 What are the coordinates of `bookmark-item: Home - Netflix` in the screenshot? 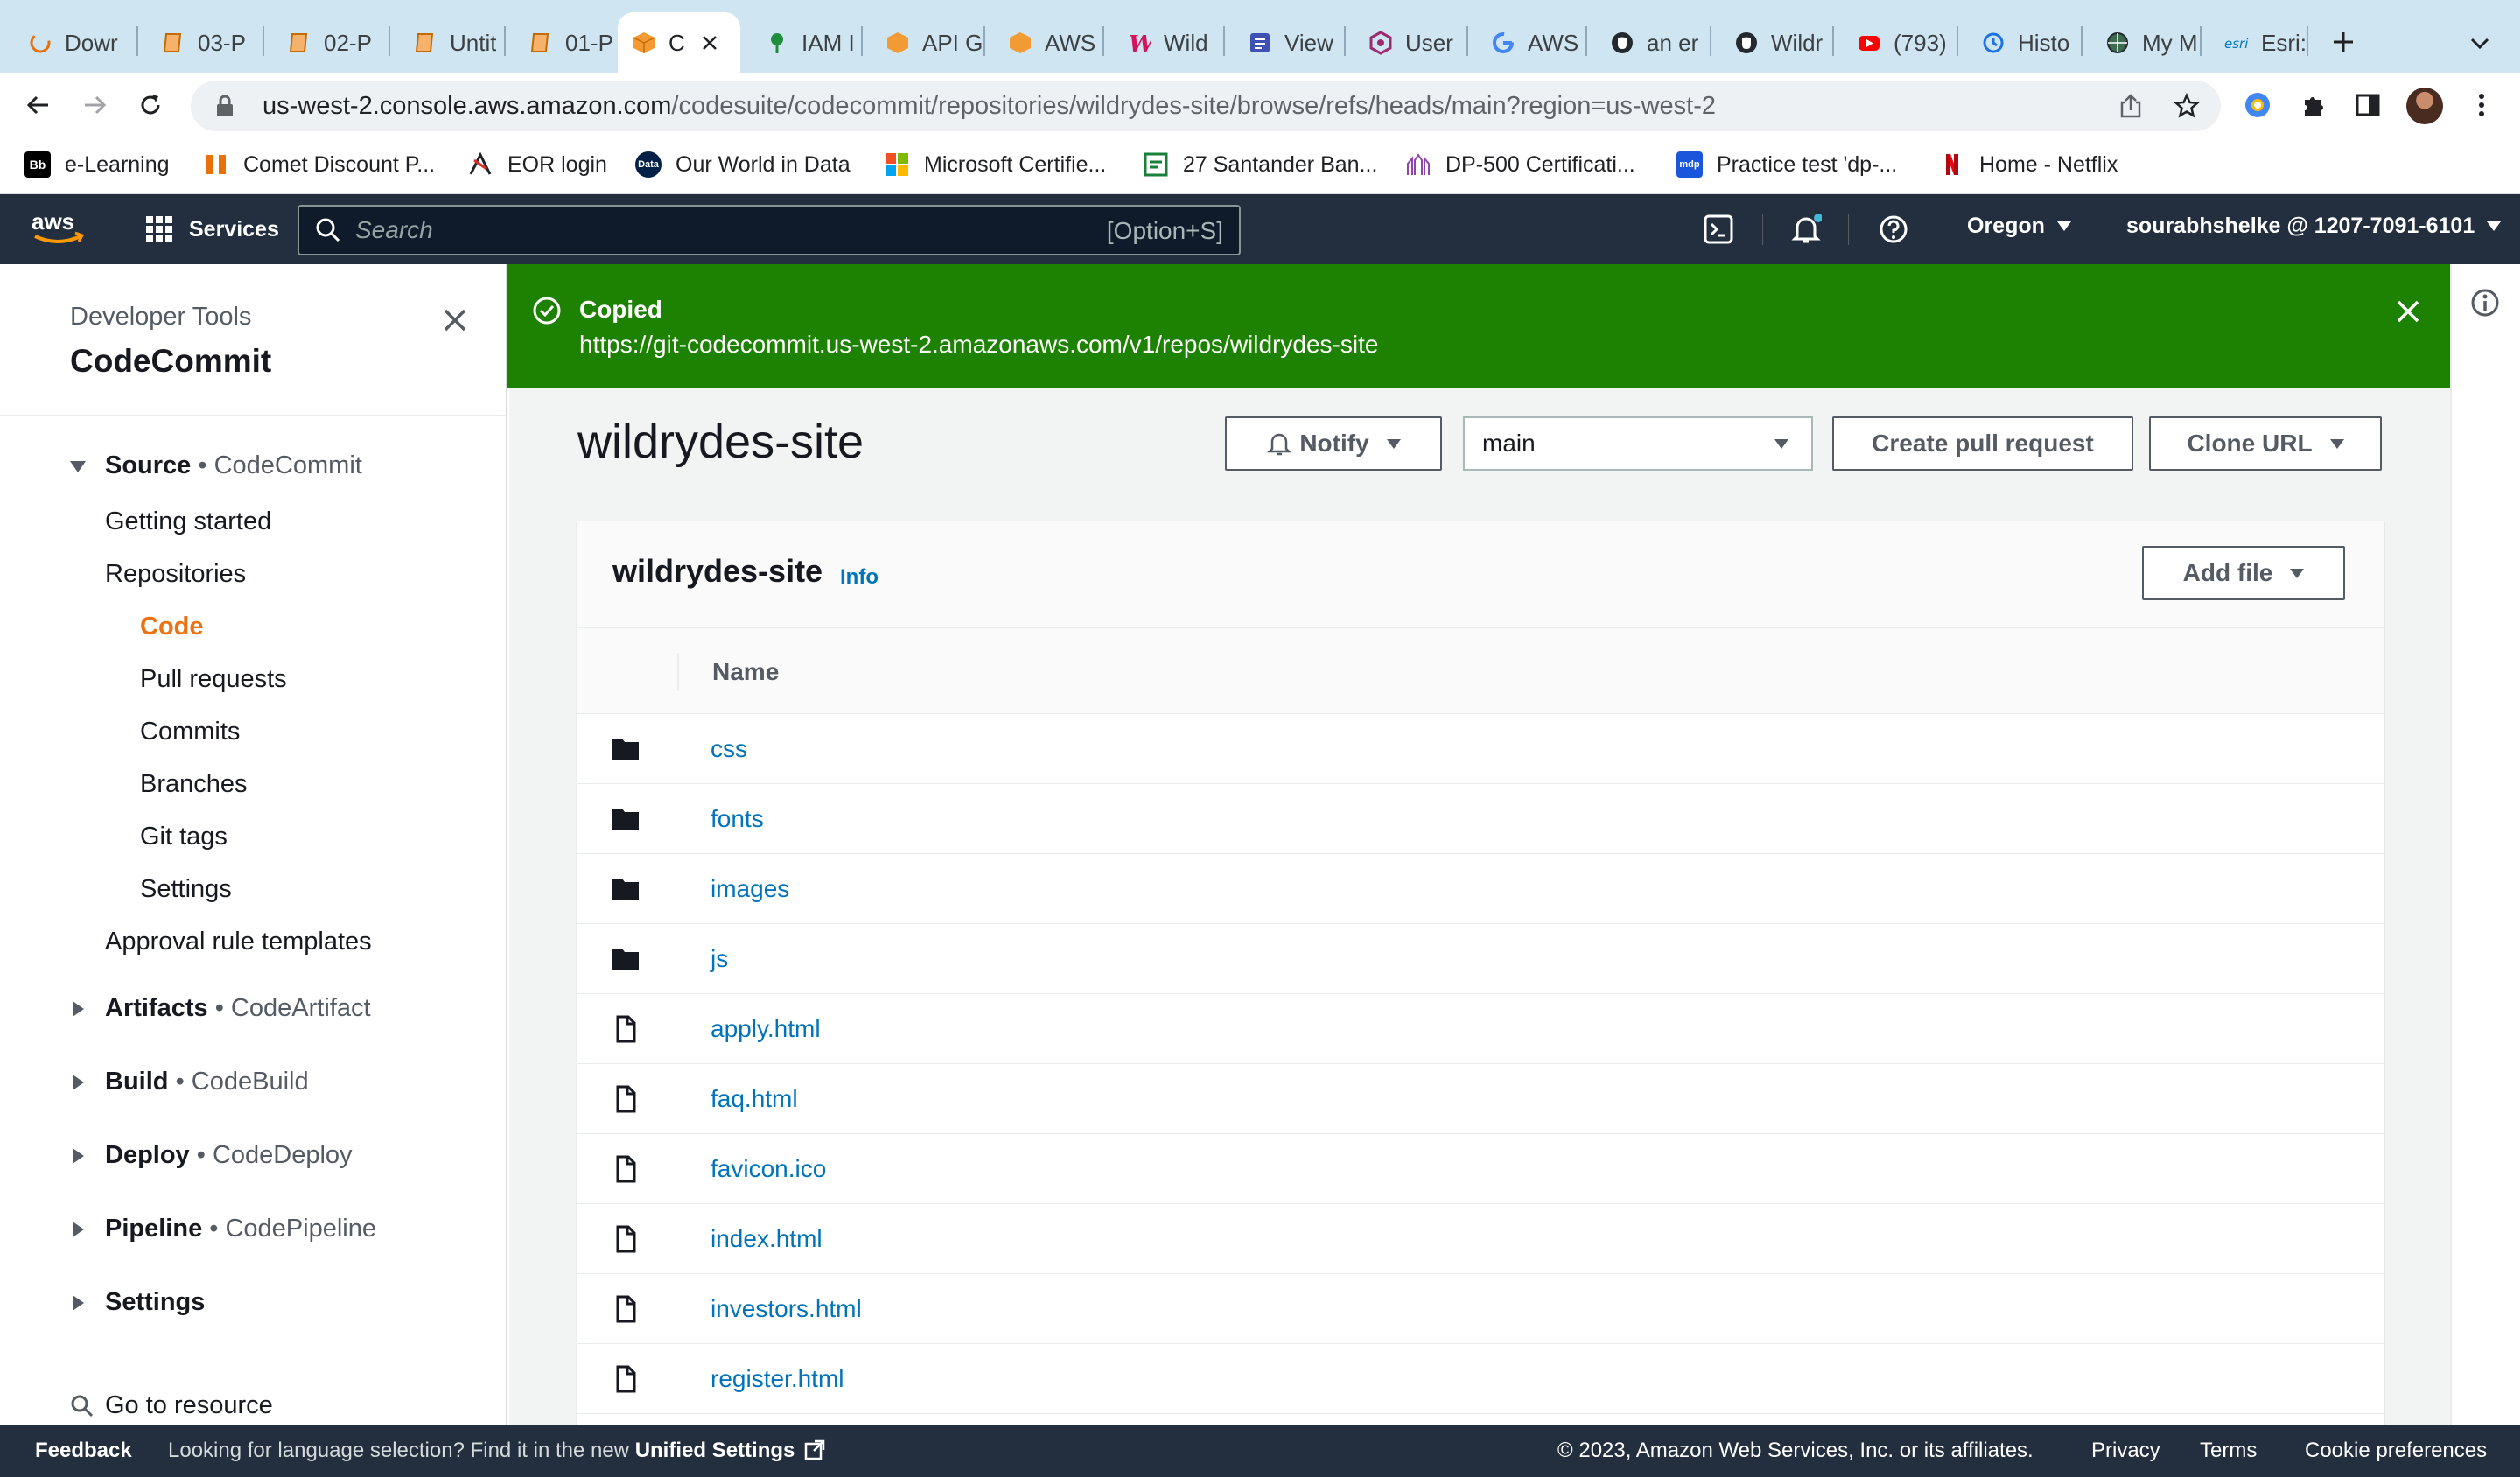 It's located at (2028, 164).